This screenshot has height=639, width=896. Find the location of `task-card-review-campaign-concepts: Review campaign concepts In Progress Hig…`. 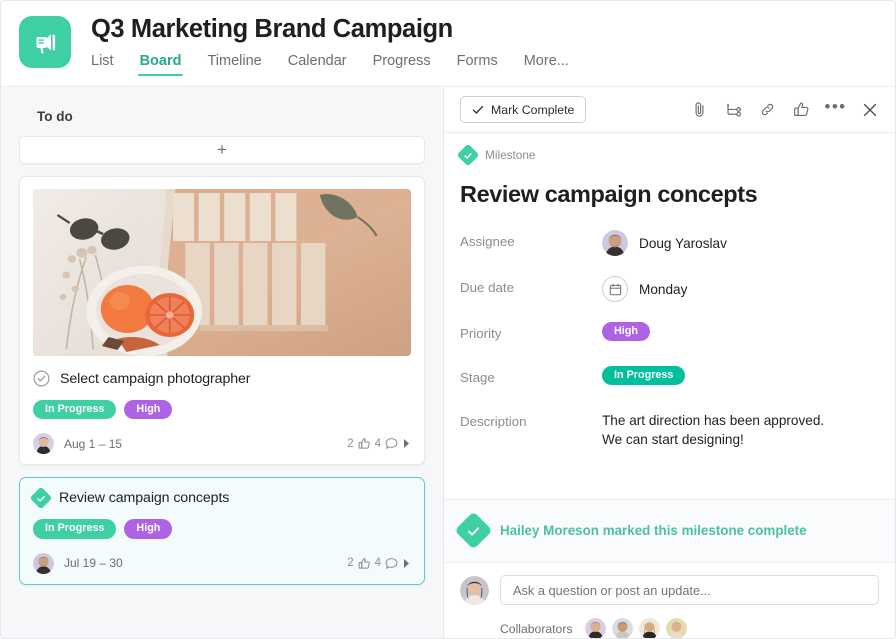

task-card-review-campaign-concepts: Review campaign concepts In Progress Hig… is located at coordinates (222, 531).